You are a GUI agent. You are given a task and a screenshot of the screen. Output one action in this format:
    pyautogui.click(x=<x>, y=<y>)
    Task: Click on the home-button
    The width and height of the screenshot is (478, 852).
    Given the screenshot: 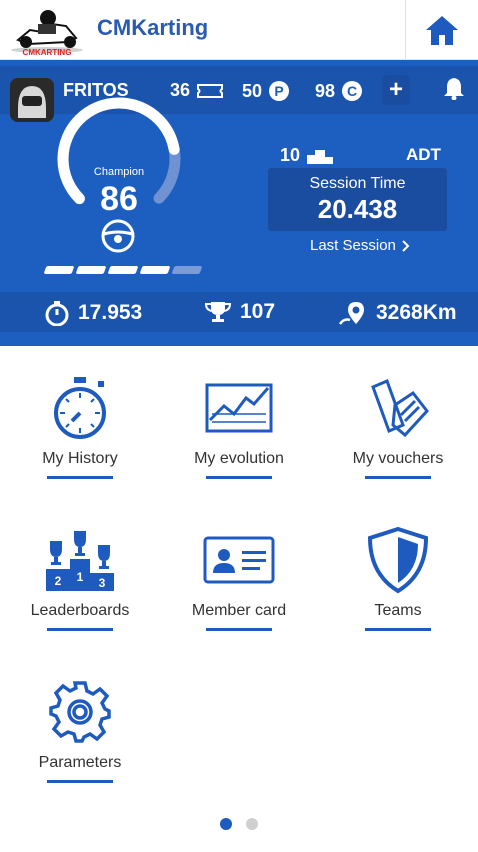 What is the action you would take?
    pyautogui.click(x=441, y=30)
    